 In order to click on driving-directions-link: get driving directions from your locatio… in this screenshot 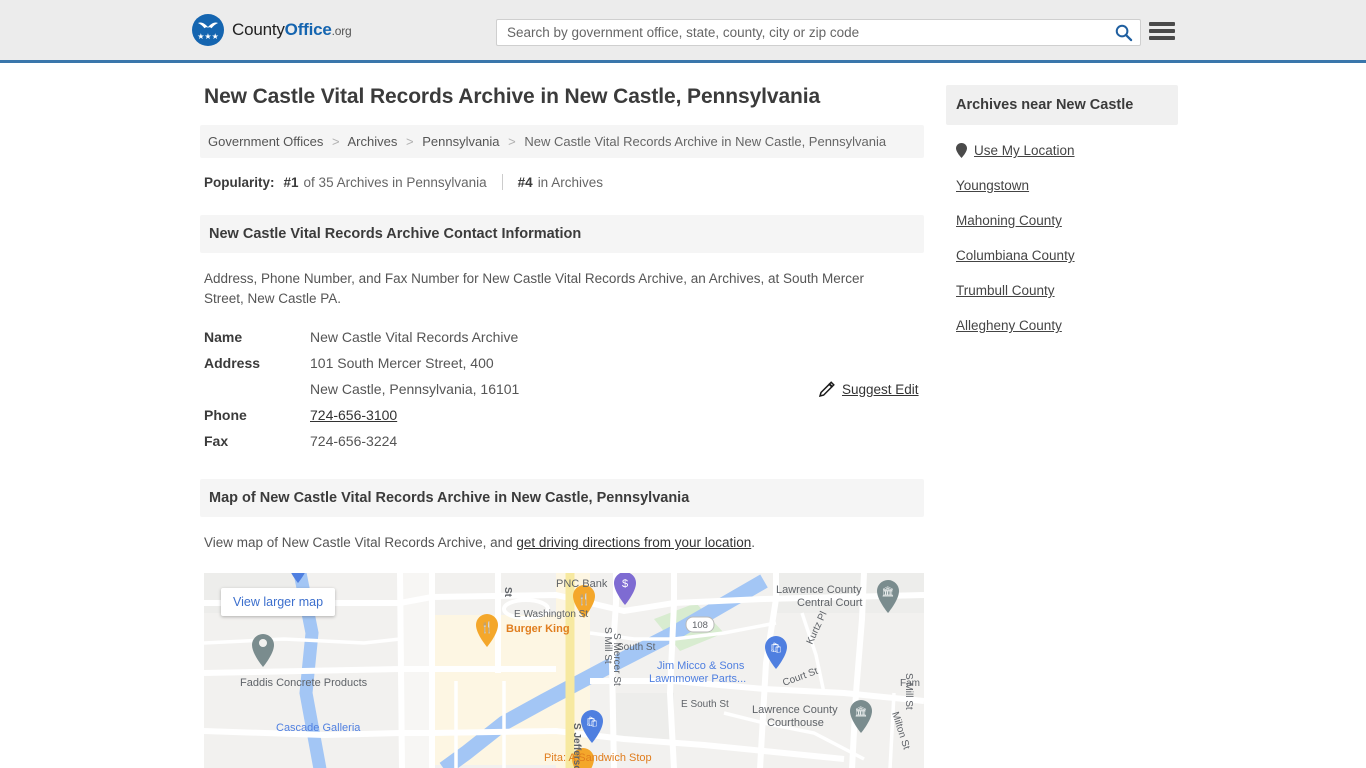, I will do `click(633, 542)`.